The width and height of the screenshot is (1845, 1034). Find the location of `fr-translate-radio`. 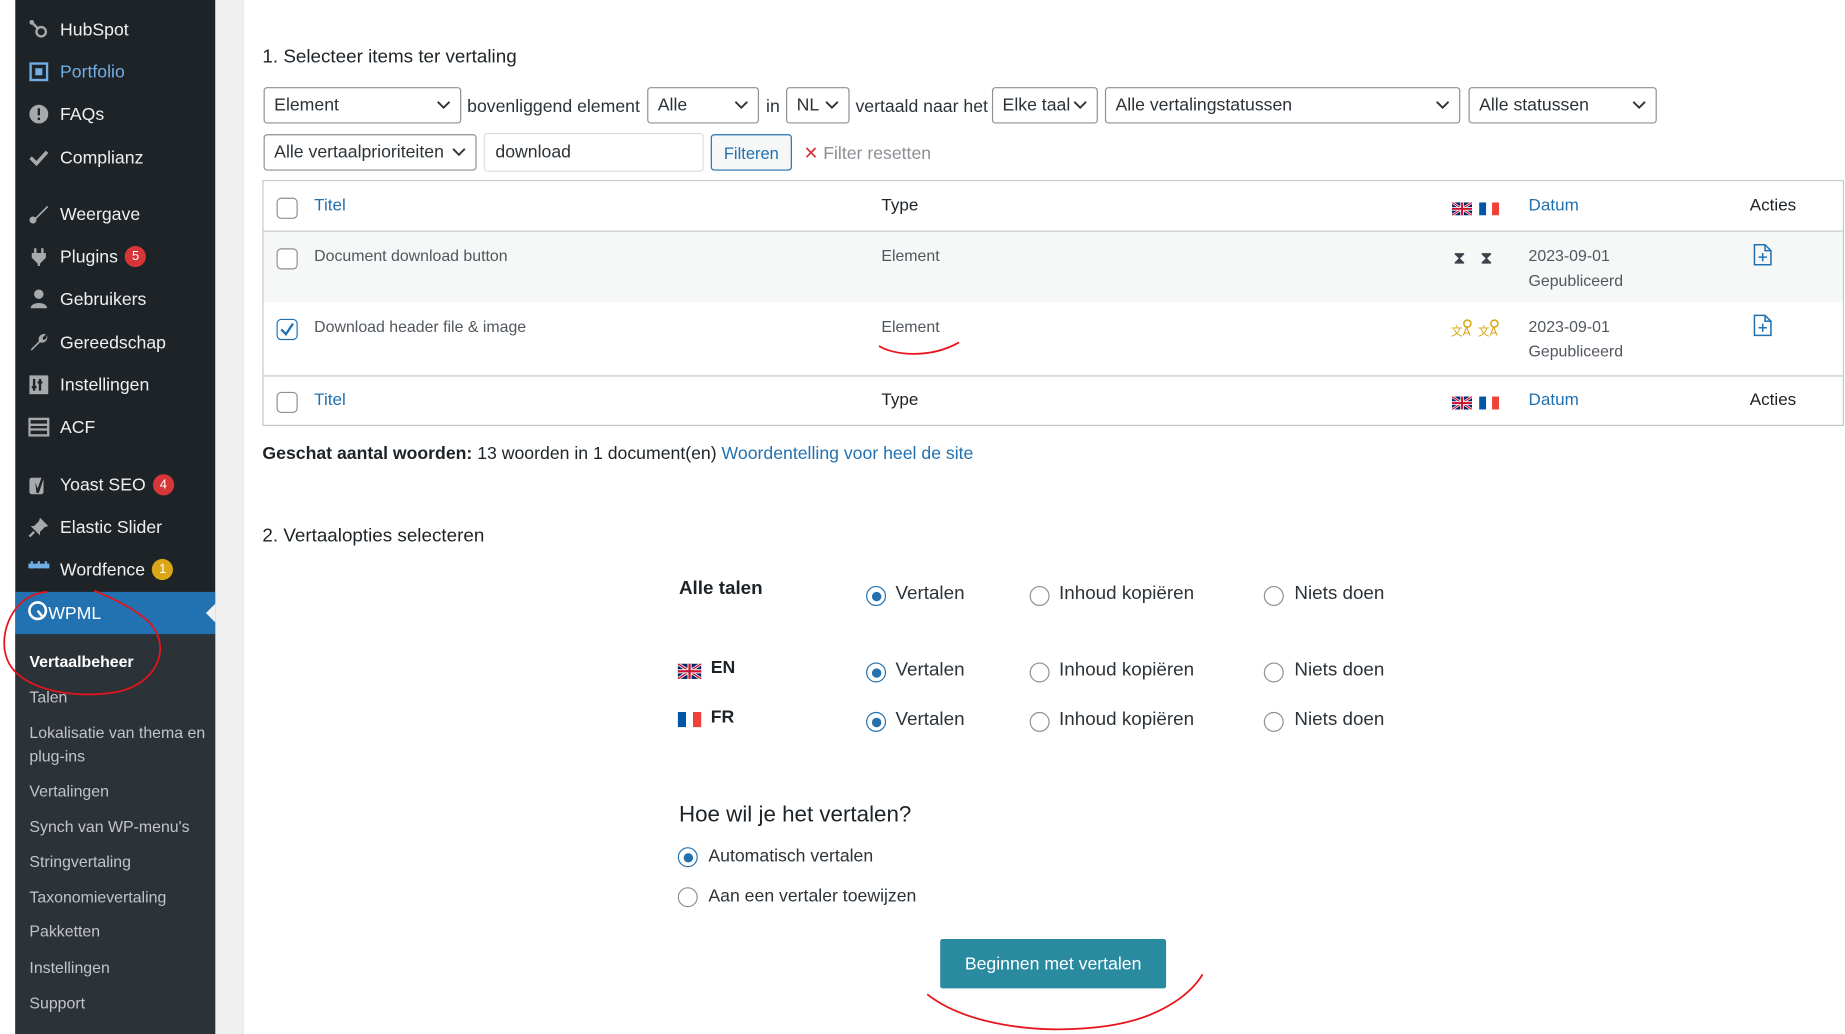

fr-translate-radio is located at coordinates (876, 721).